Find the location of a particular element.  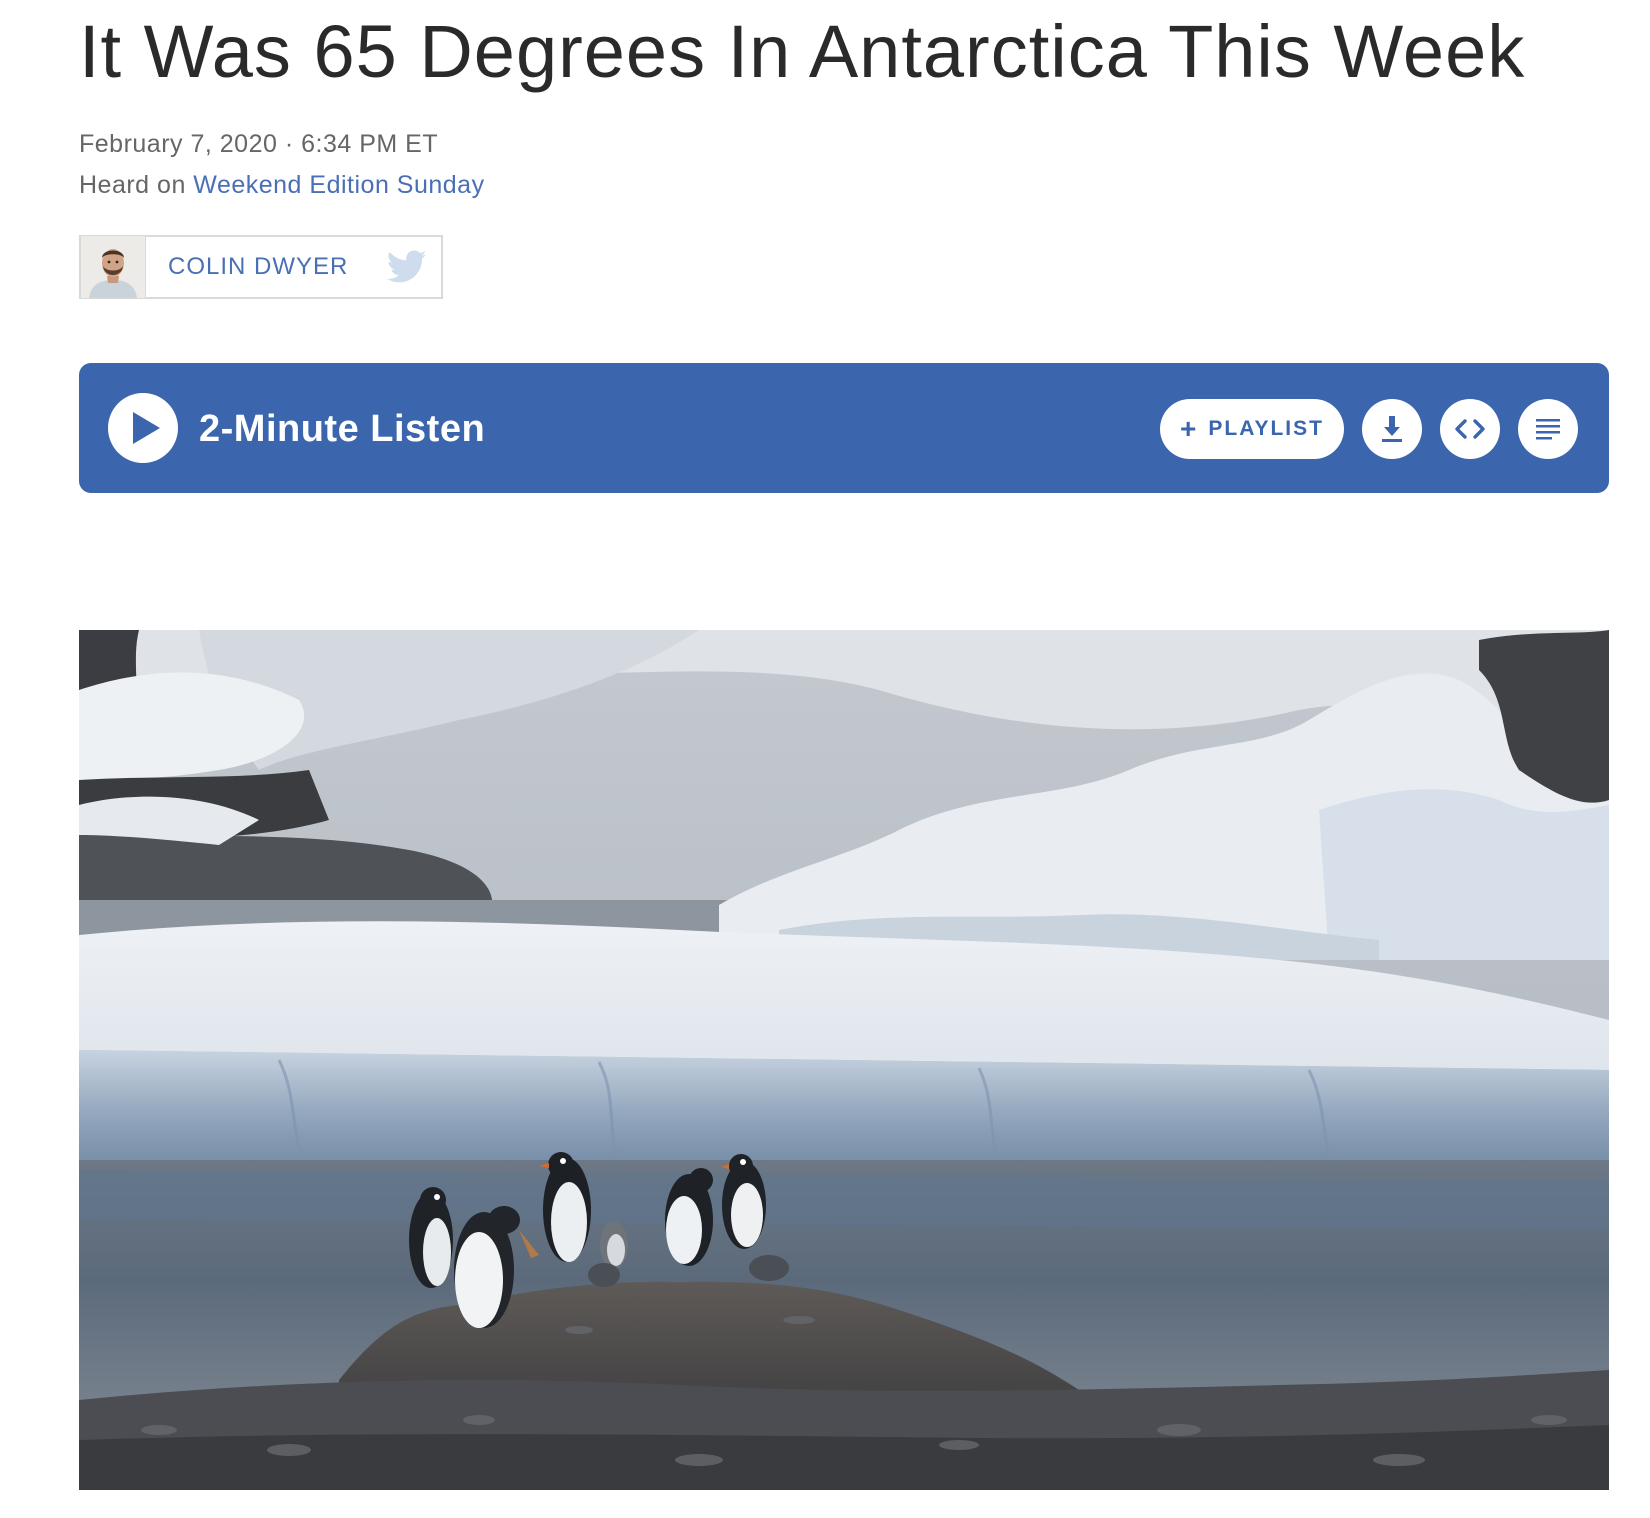

play-icon is located at coordinates (146, 428).